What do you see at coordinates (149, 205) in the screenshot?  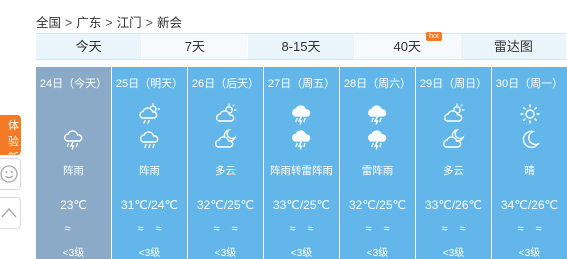 I see `temperature-range: 31℃/24℃` at bounding box center [149, 205].